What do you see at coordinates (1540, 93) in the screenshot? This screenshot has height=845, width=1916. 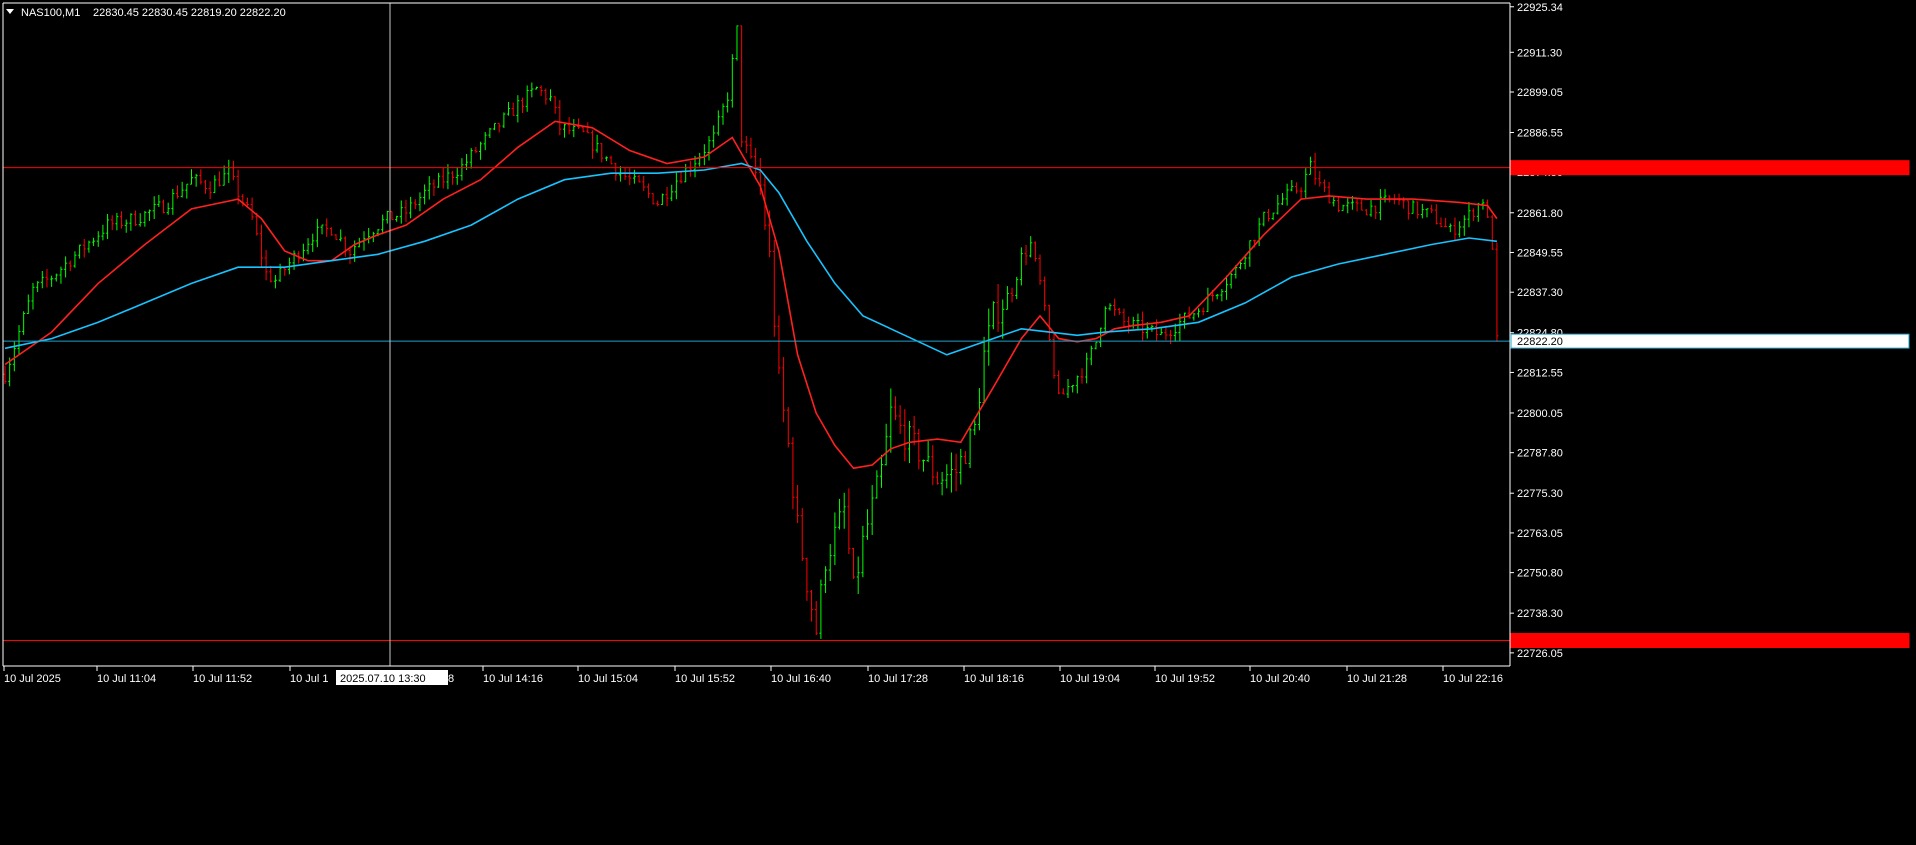 I see `y-tick-label: 22899.05` at bounding box center [1540, 93].